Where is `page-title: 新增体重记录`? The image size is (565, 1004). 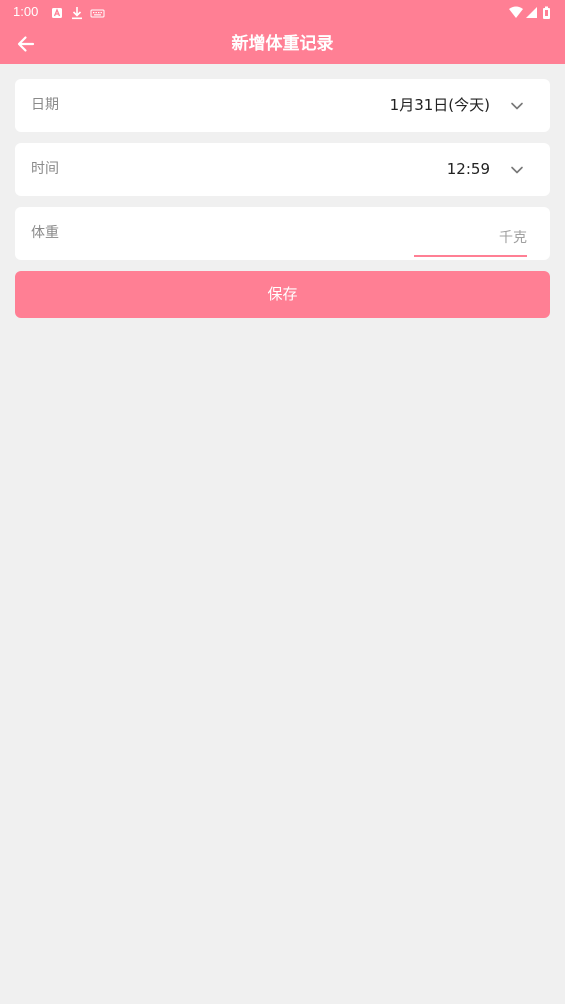
page-title: 新增体重记录 is located at coordinates (282, 44).